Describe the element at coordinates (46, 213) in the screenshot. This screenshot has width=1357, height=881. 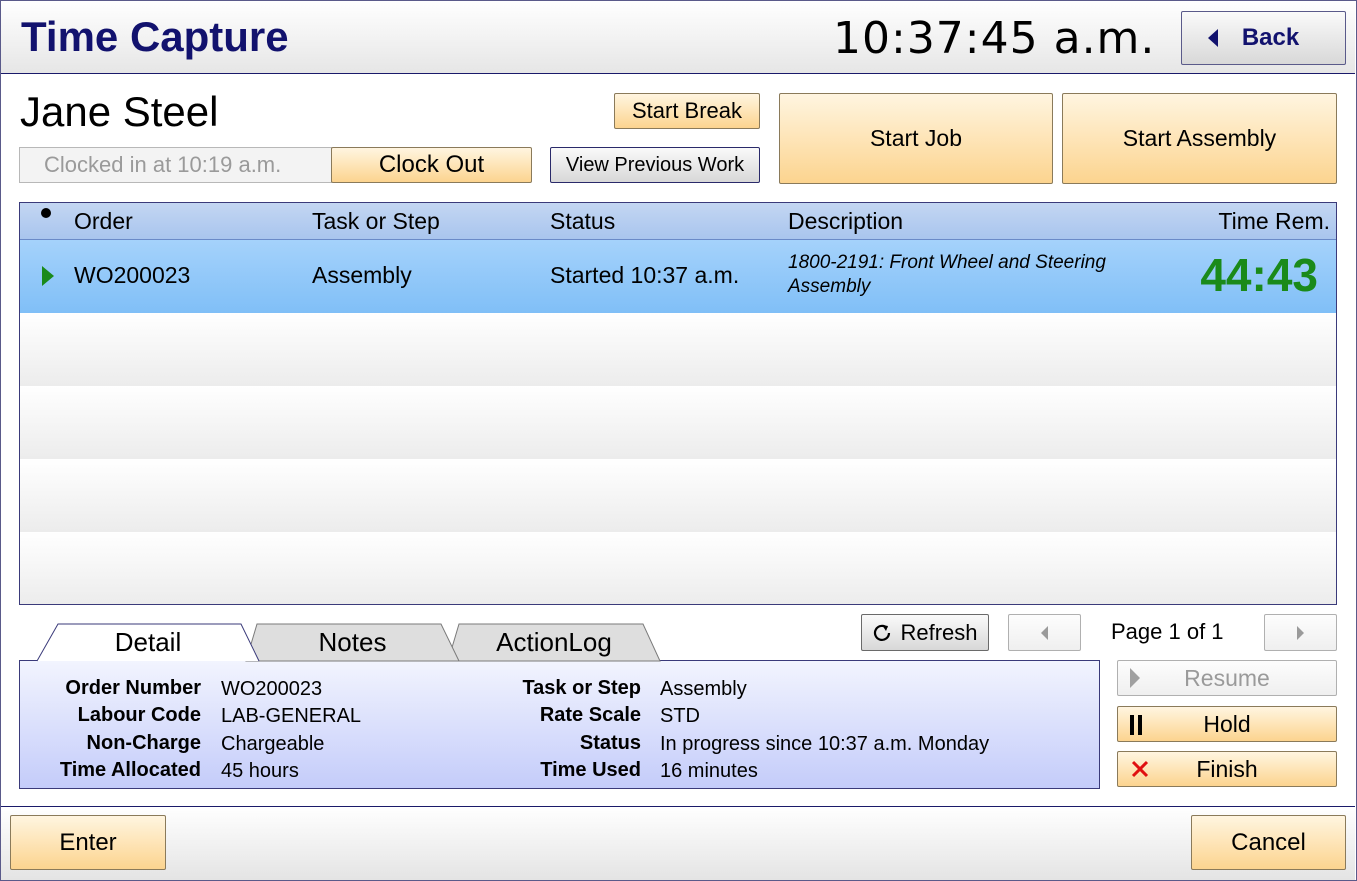
I see `bullet-icon` at that location.